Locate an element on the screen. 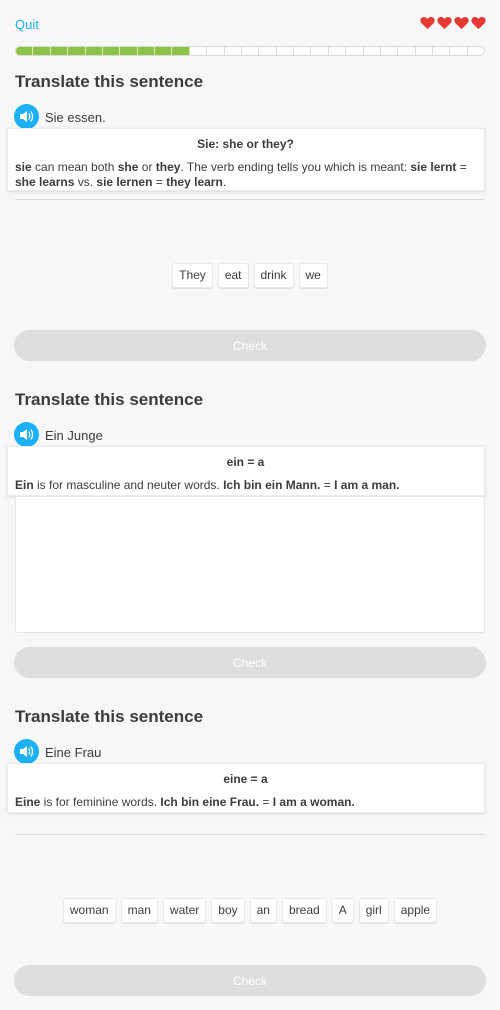 The height and width of the screenshot is (1010, 500). exercise-1-title: Translate this sentence is located at coordinates (109, 81).